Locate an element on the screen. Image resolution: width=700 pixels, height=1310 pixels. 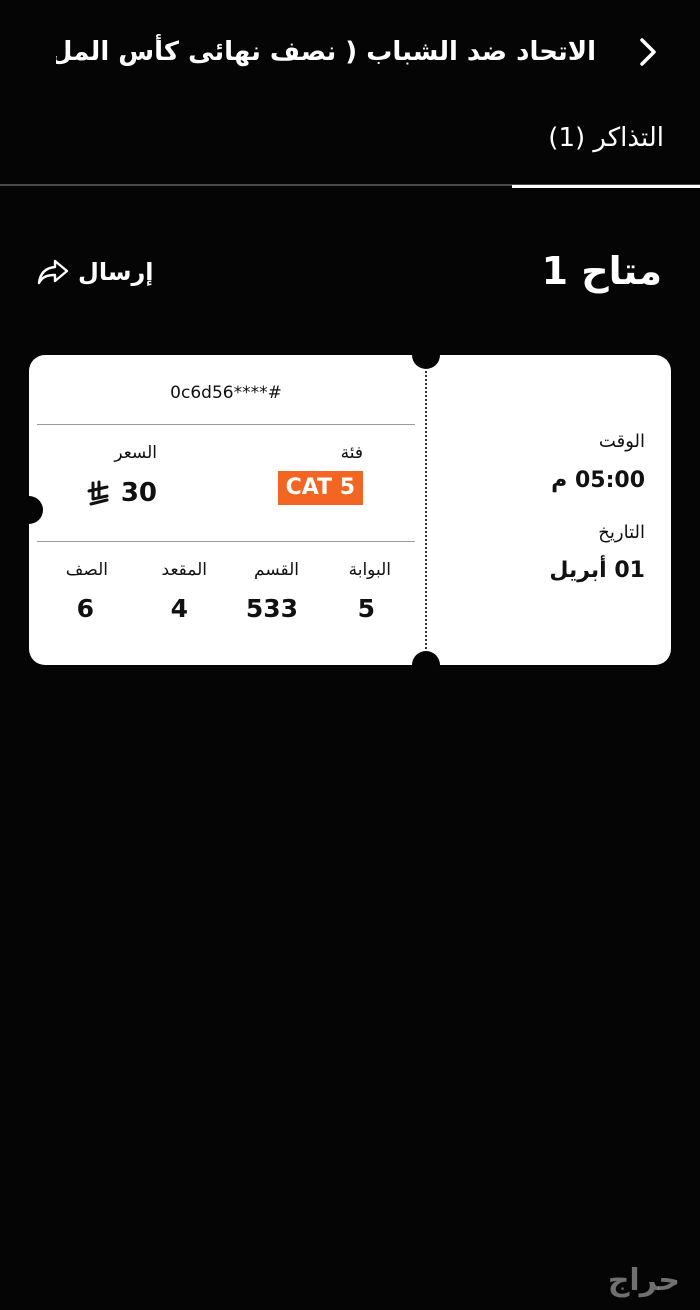
send-button: إرسال is located at coordinates (94, 272).